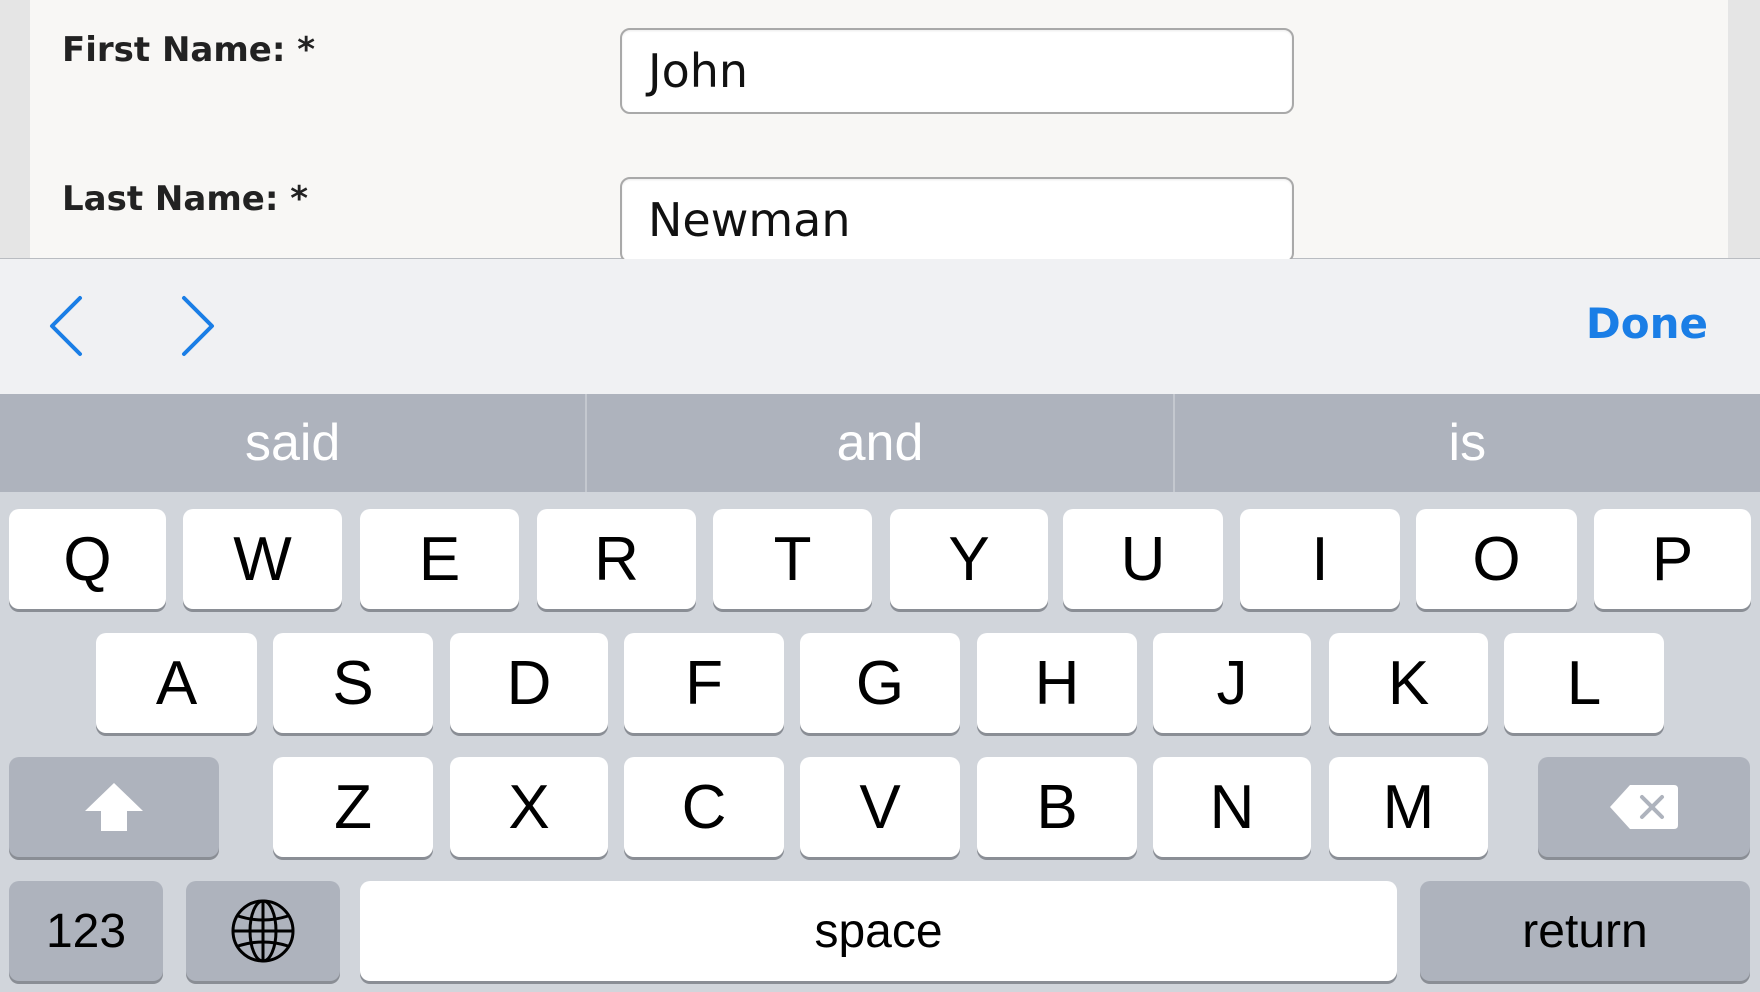 This screenshot has height=992, width=1760. I want to click on suggestion-item: and, so click(881, 443).